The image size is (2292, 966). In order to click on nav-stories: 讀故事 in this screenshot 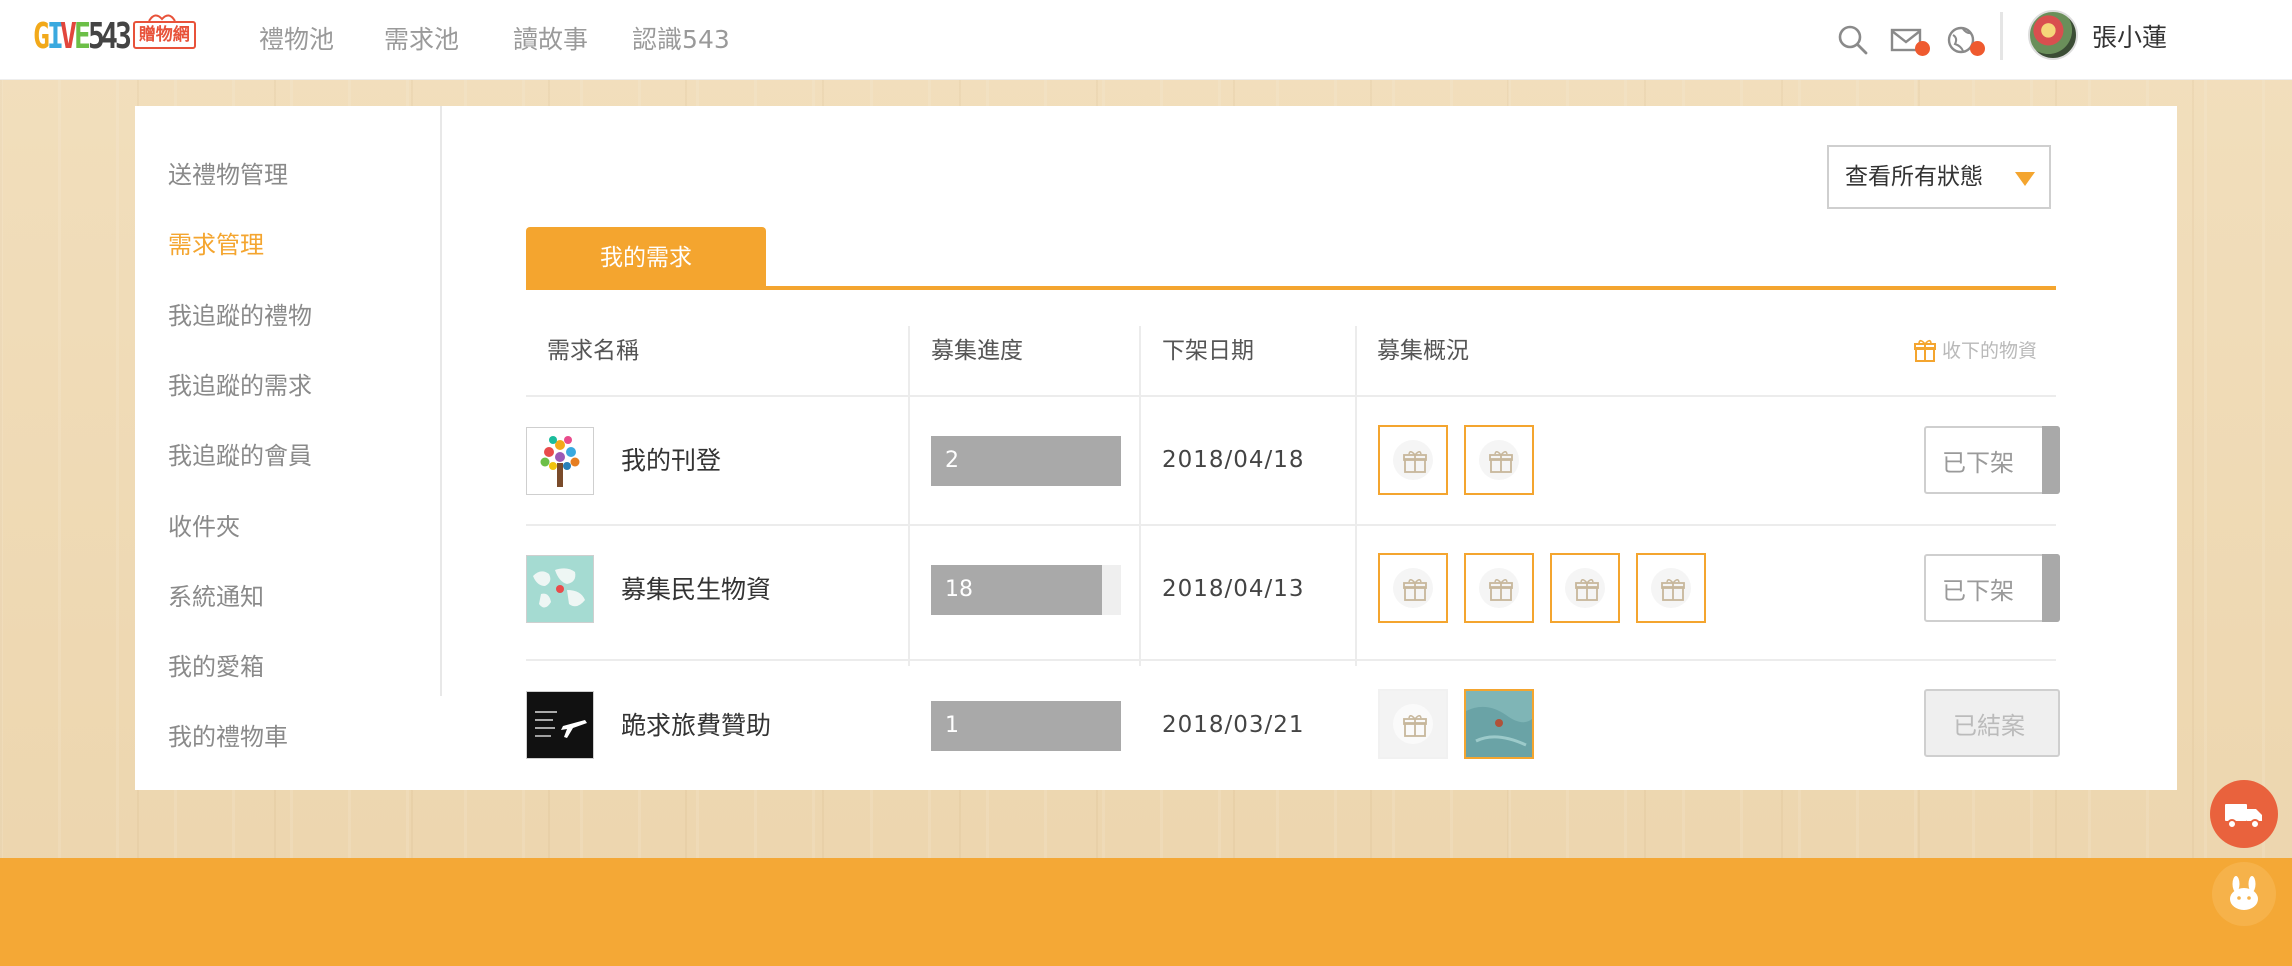, I will do `click(550, 40)`.